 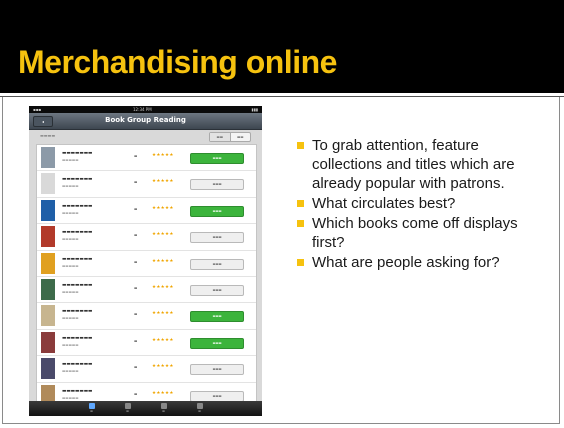 What do you see at coordinates (241, 137) in the screenshot?
I see `segment-right: ▬▬` at bounding box center [241, 137].